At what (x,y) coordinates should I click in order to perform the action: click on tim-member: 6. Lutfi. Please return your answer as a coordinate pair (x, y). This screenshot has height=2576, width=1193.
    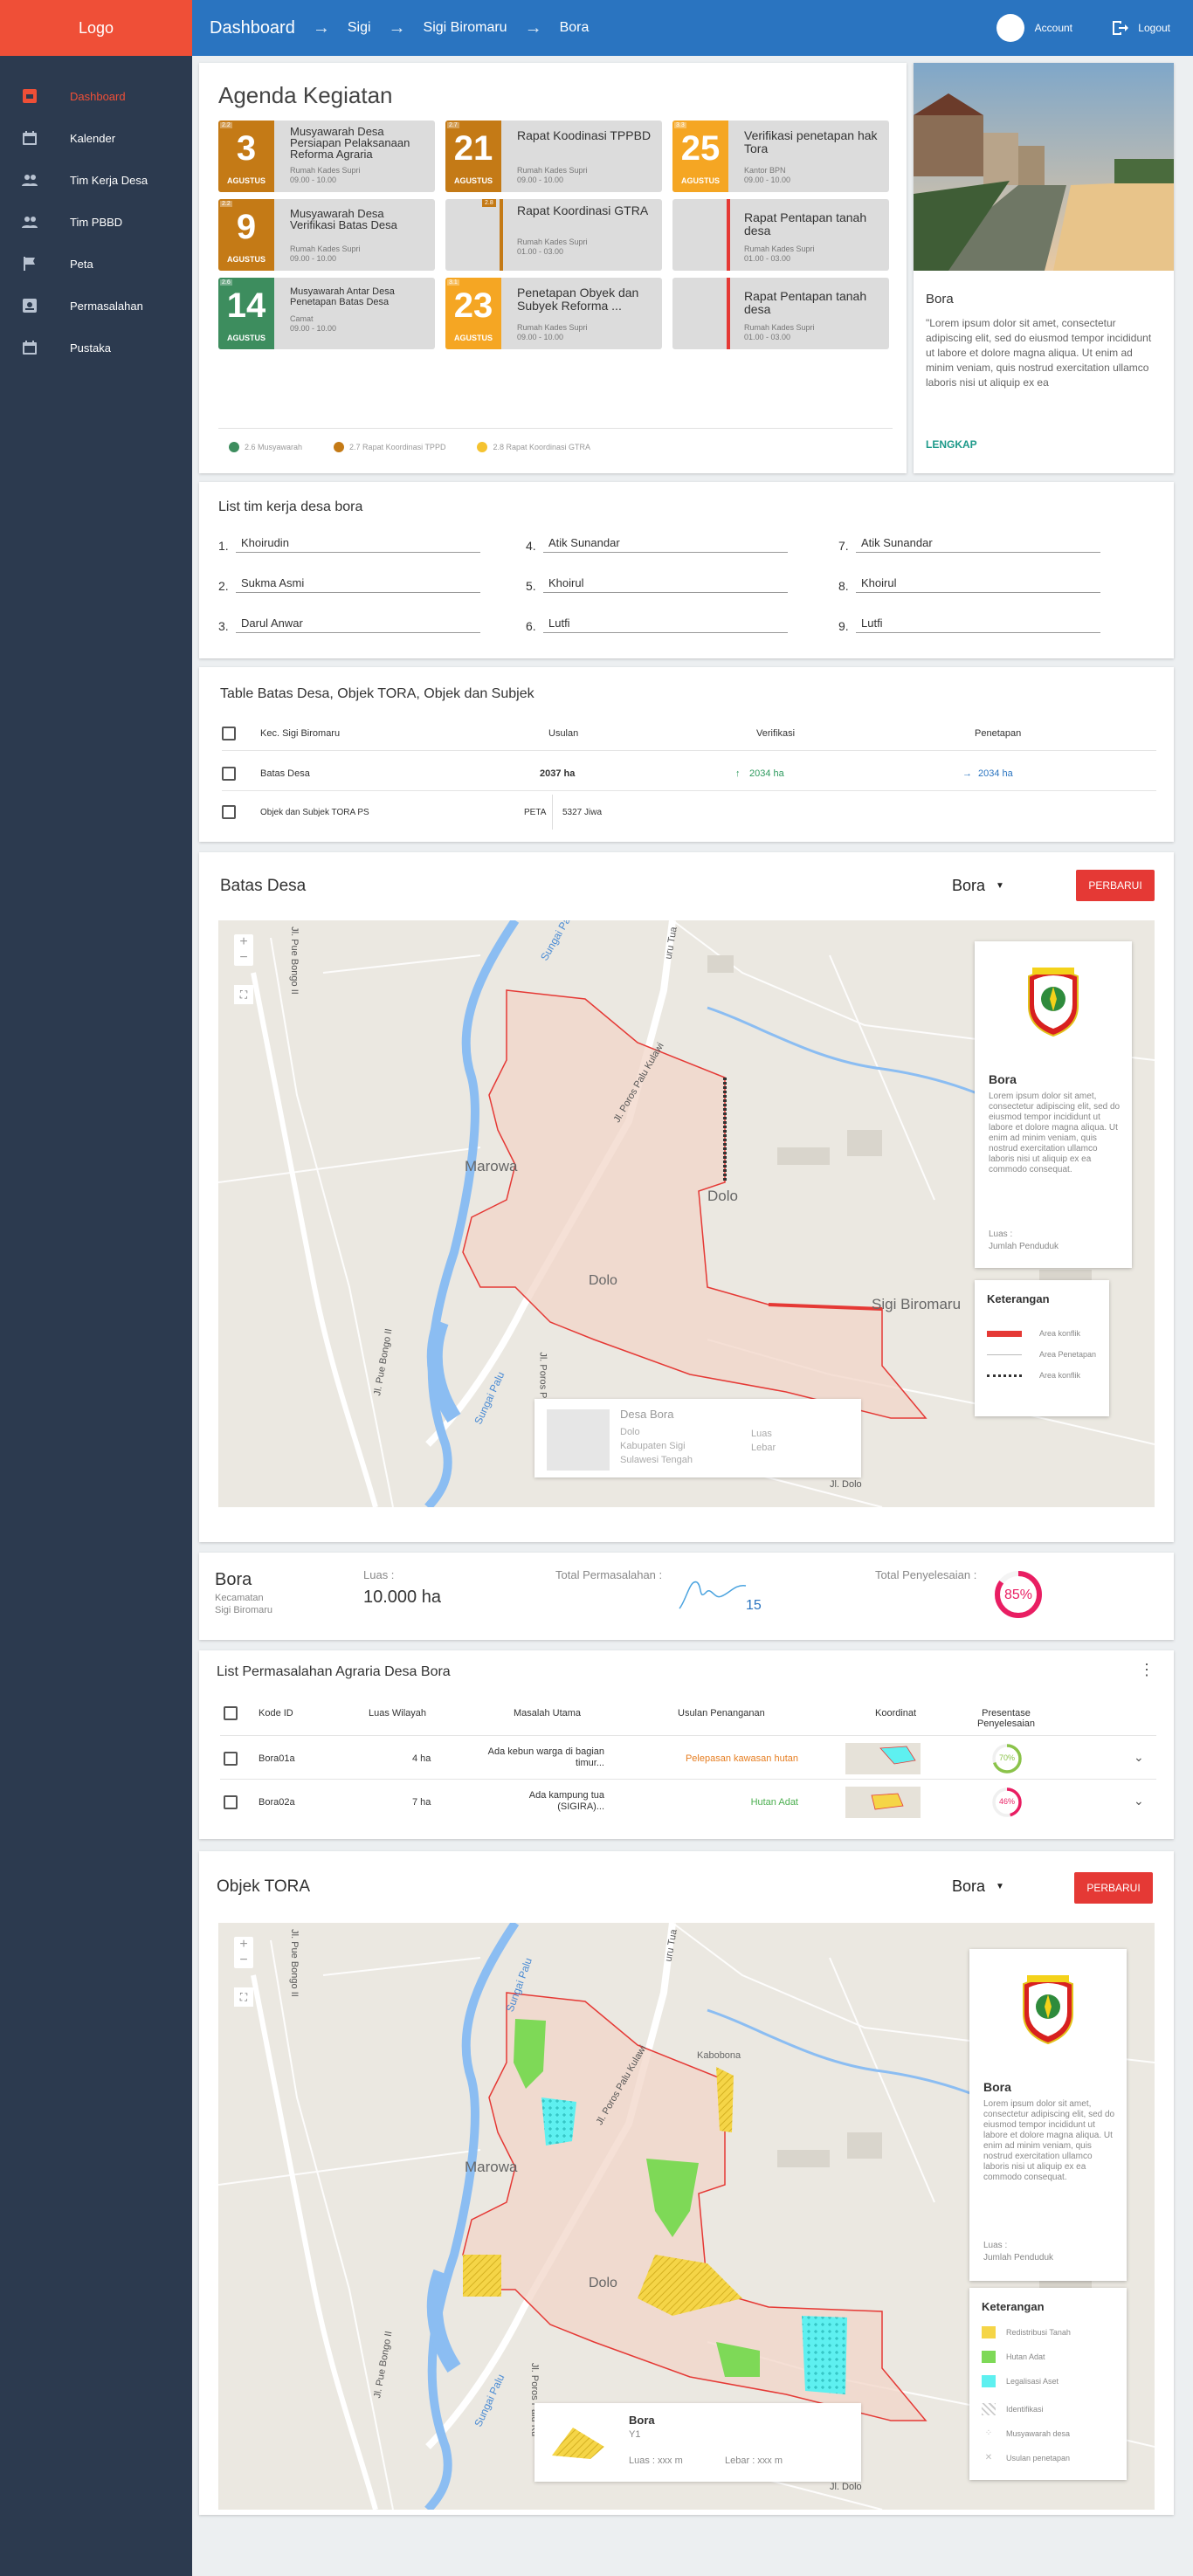
    Looking at the image, I should click on (657, 624).